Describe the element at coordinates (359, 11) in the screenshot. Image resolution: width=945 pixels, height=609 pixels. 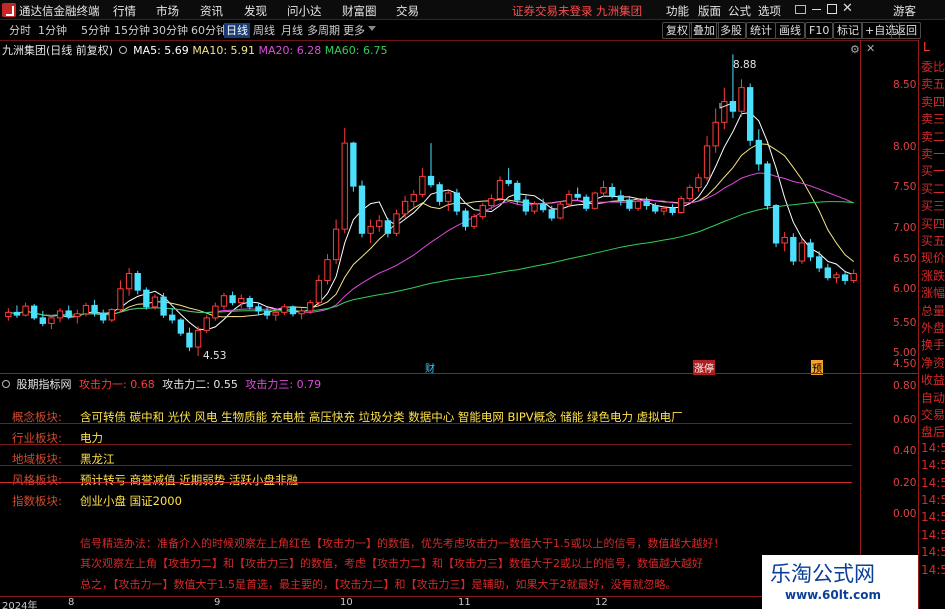
I see `menu-item-wealth-circle: 财富圈` at that location.